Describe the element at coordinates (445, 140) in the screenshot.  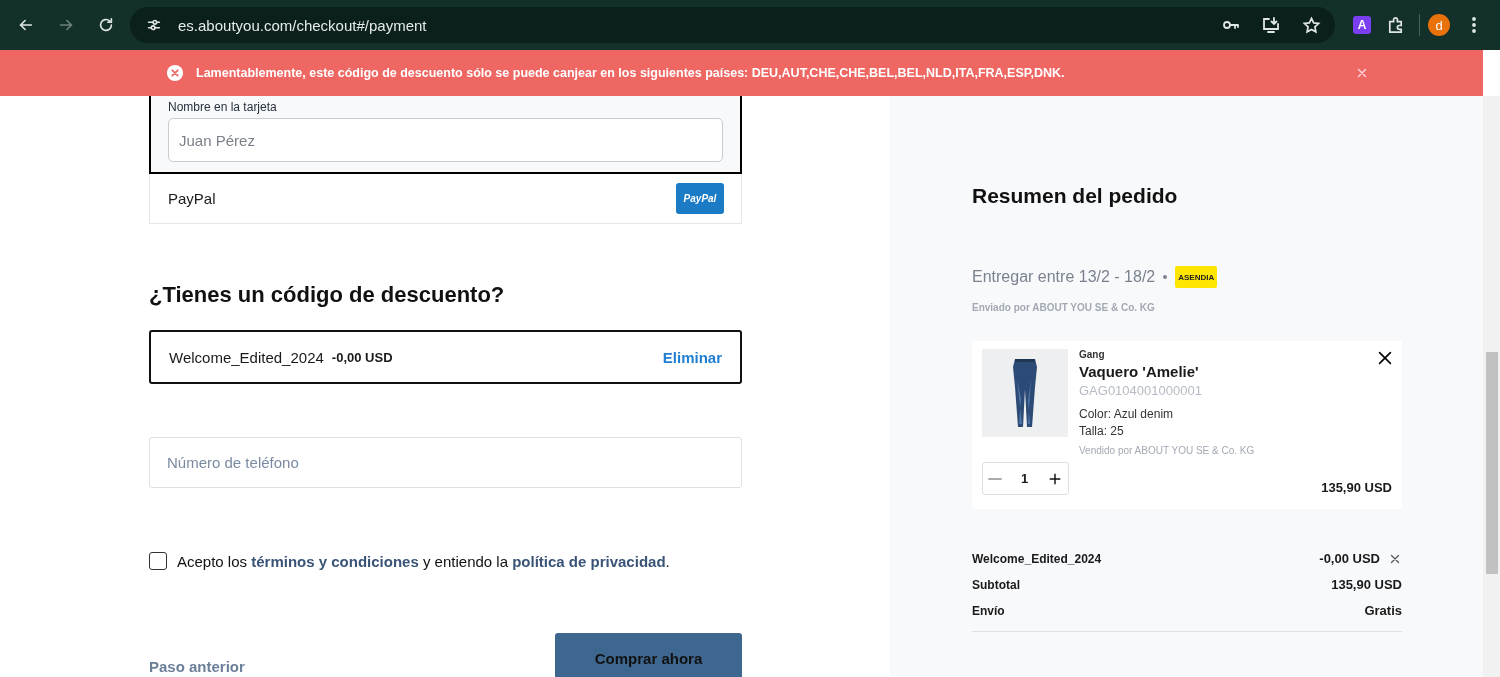
I see `card-name-field: Juan Pérez` at that location.